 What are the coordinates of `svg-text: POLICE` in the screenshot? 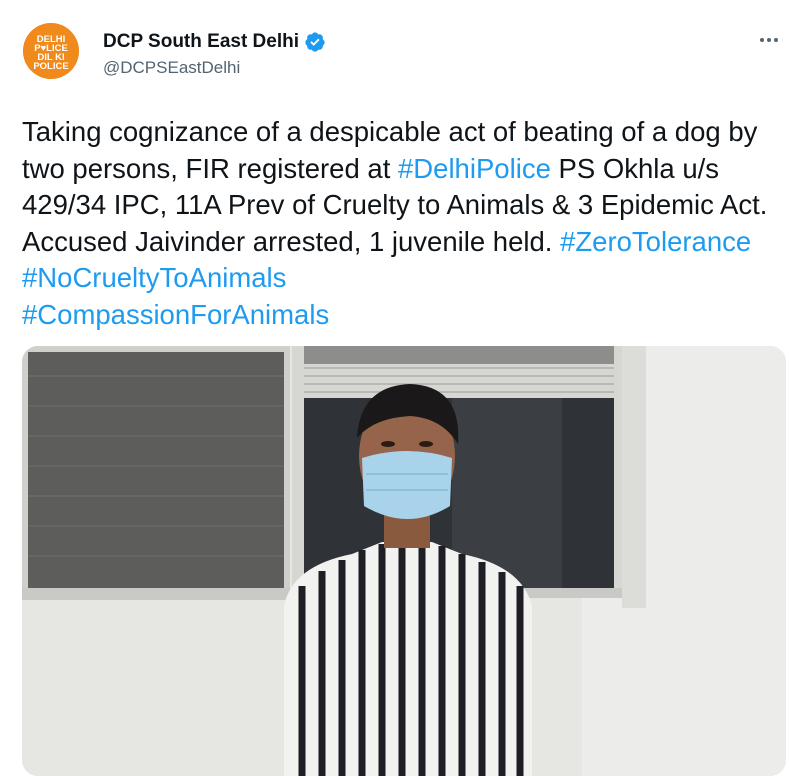 It's located at (50, 66).